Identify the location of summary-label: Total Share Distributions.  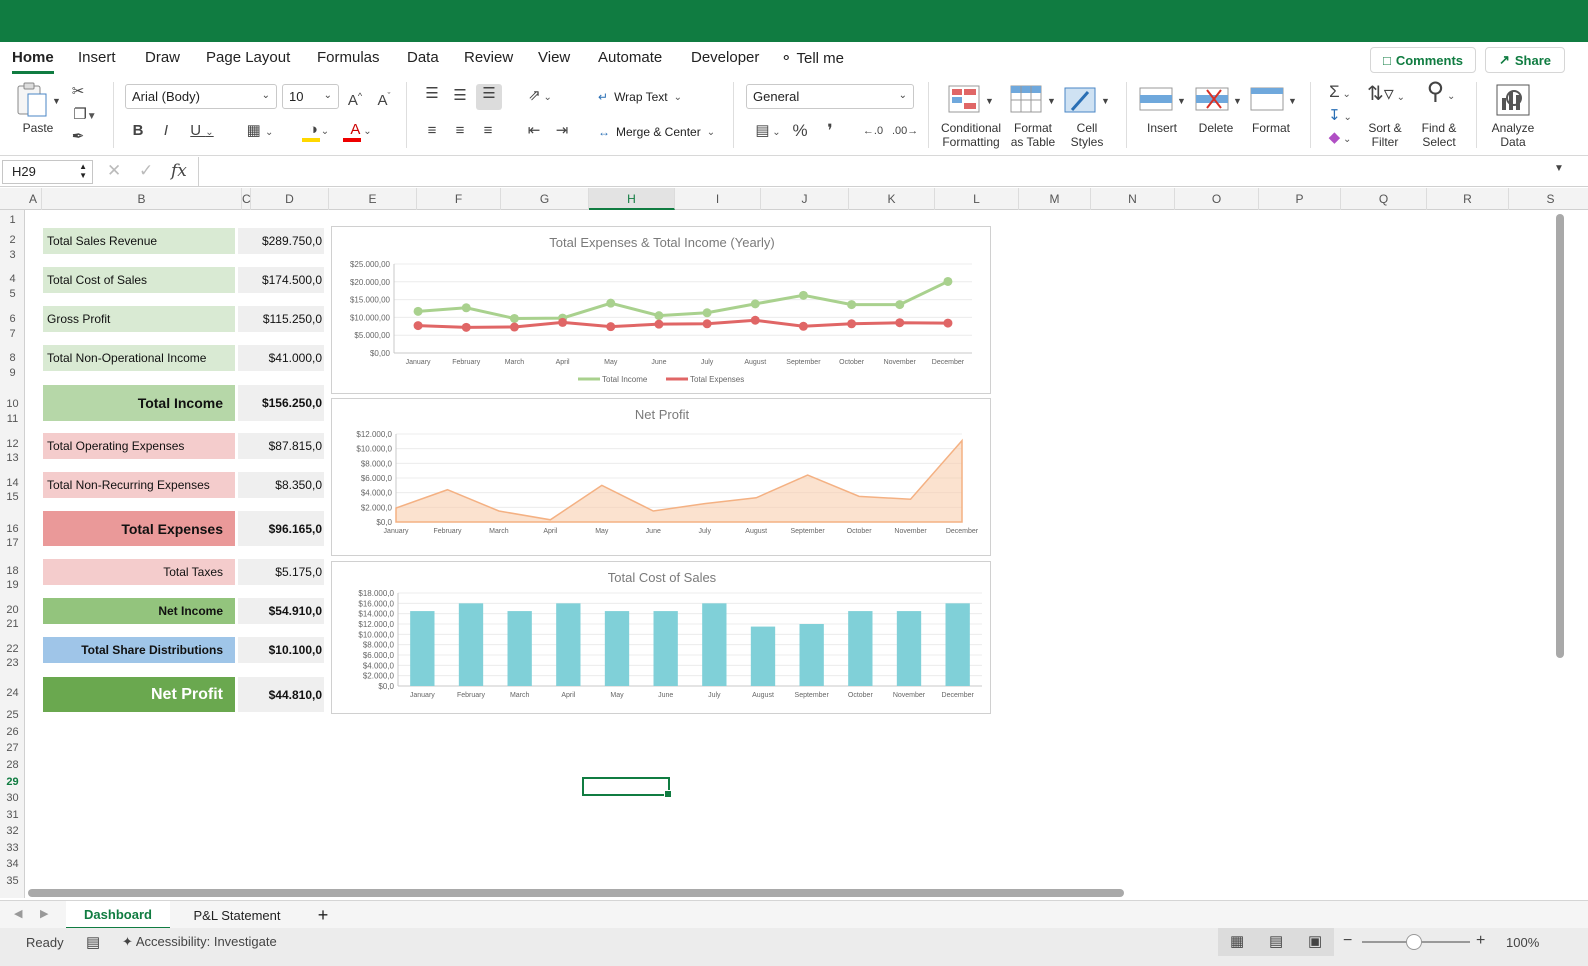
(139, 650).